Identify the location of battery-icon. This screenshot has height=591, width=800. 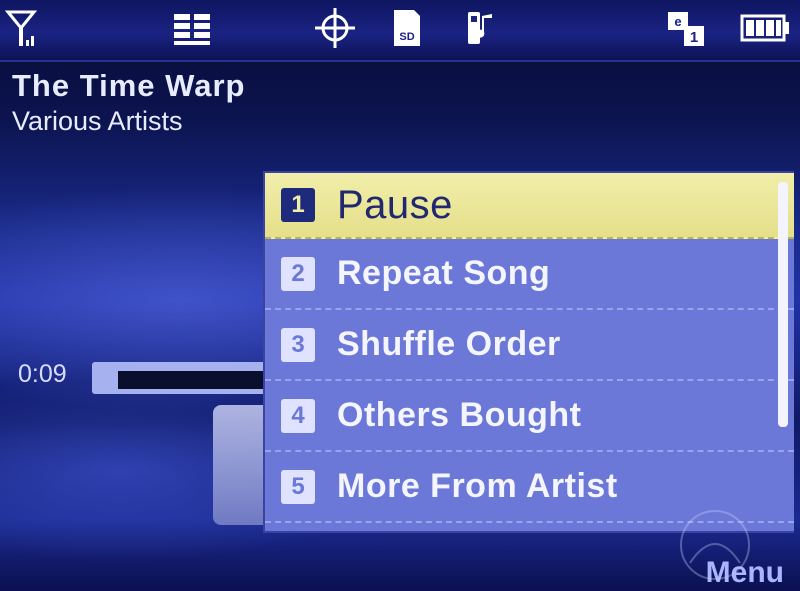
(766, 28).